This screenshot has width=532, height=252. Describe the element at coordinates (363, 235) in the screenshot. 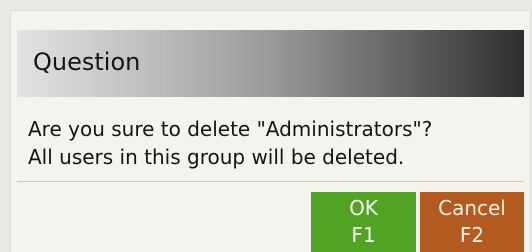

I see `ok-button-shortcut: F1` at that location.